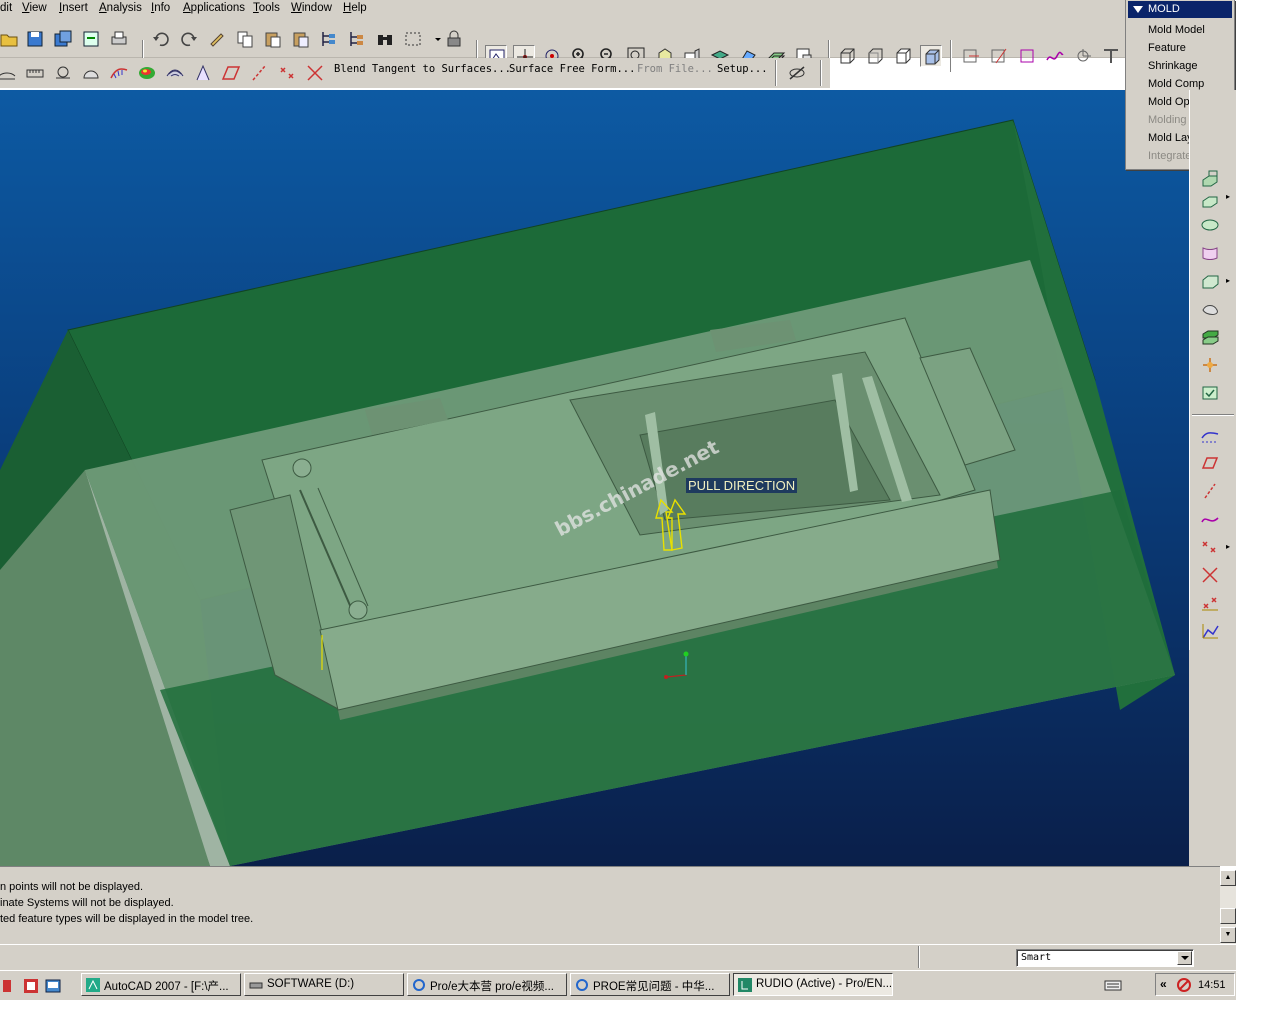 This screenshot has width=1280, height=1024. I want to click on bottom-margin, so click(640, 1012).